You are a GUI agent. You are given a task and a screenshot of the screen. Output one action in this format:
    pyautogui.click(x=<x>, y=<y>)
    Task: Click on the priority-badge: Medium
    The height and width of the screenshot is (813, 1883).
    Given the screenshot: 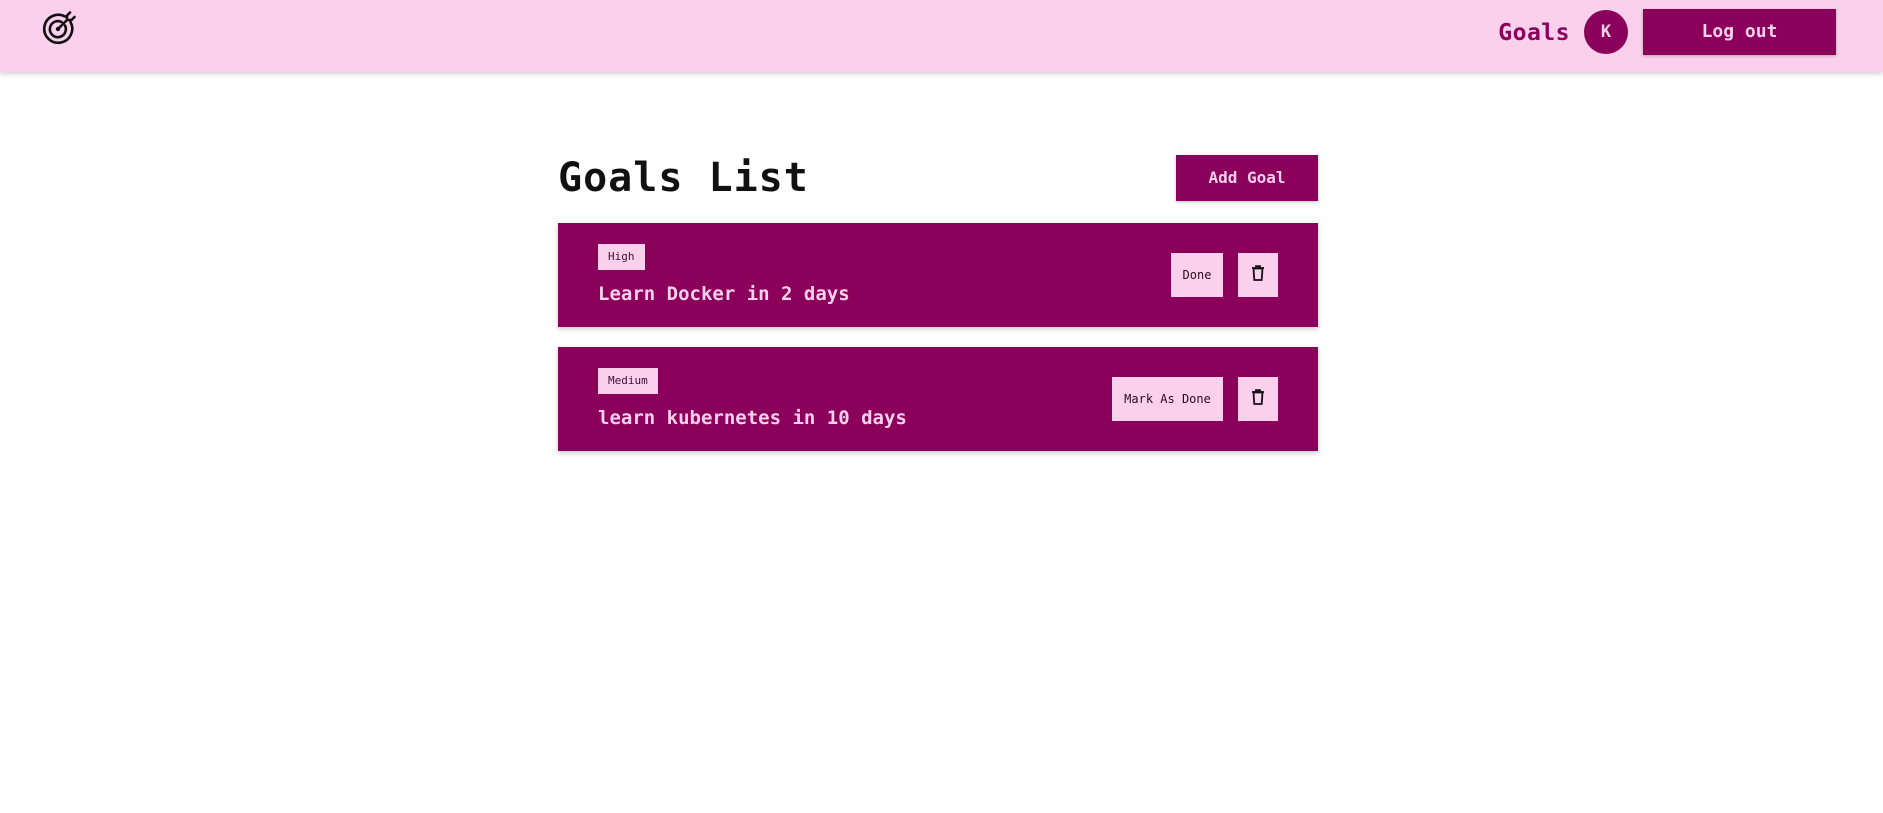 What is the action you would take?
    pyautogui.click(x=628, y=381)
    